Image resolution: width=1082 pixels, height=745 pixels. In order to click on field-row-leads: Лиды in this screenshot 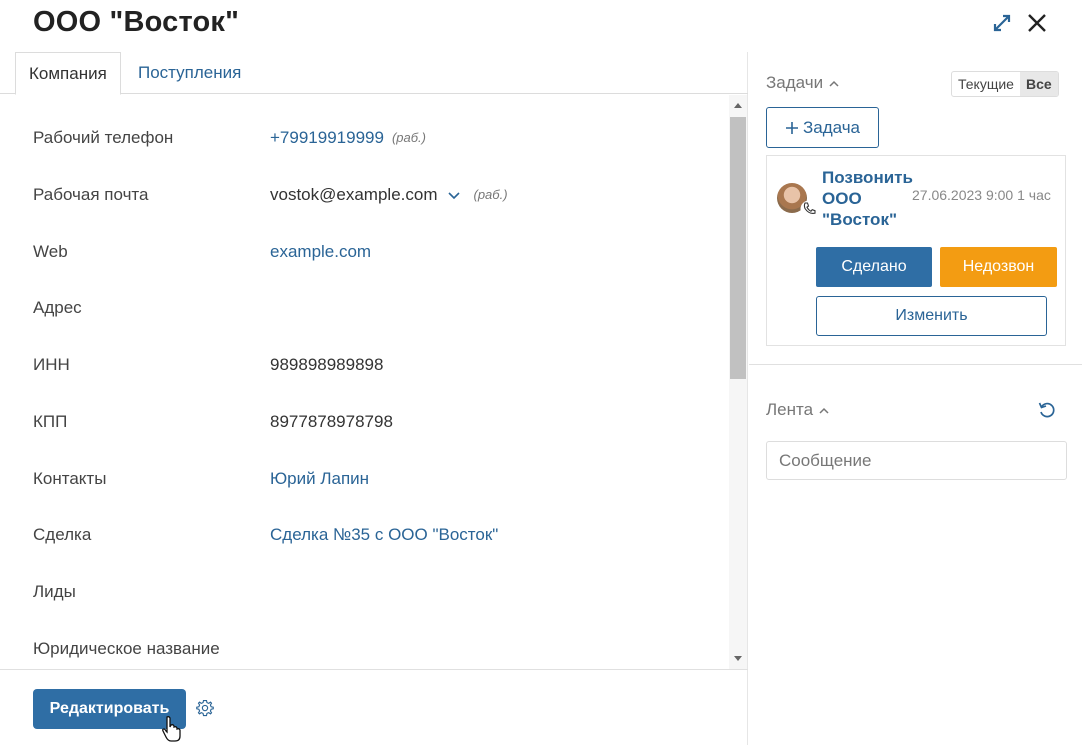, I will do `click(364, 591)`.